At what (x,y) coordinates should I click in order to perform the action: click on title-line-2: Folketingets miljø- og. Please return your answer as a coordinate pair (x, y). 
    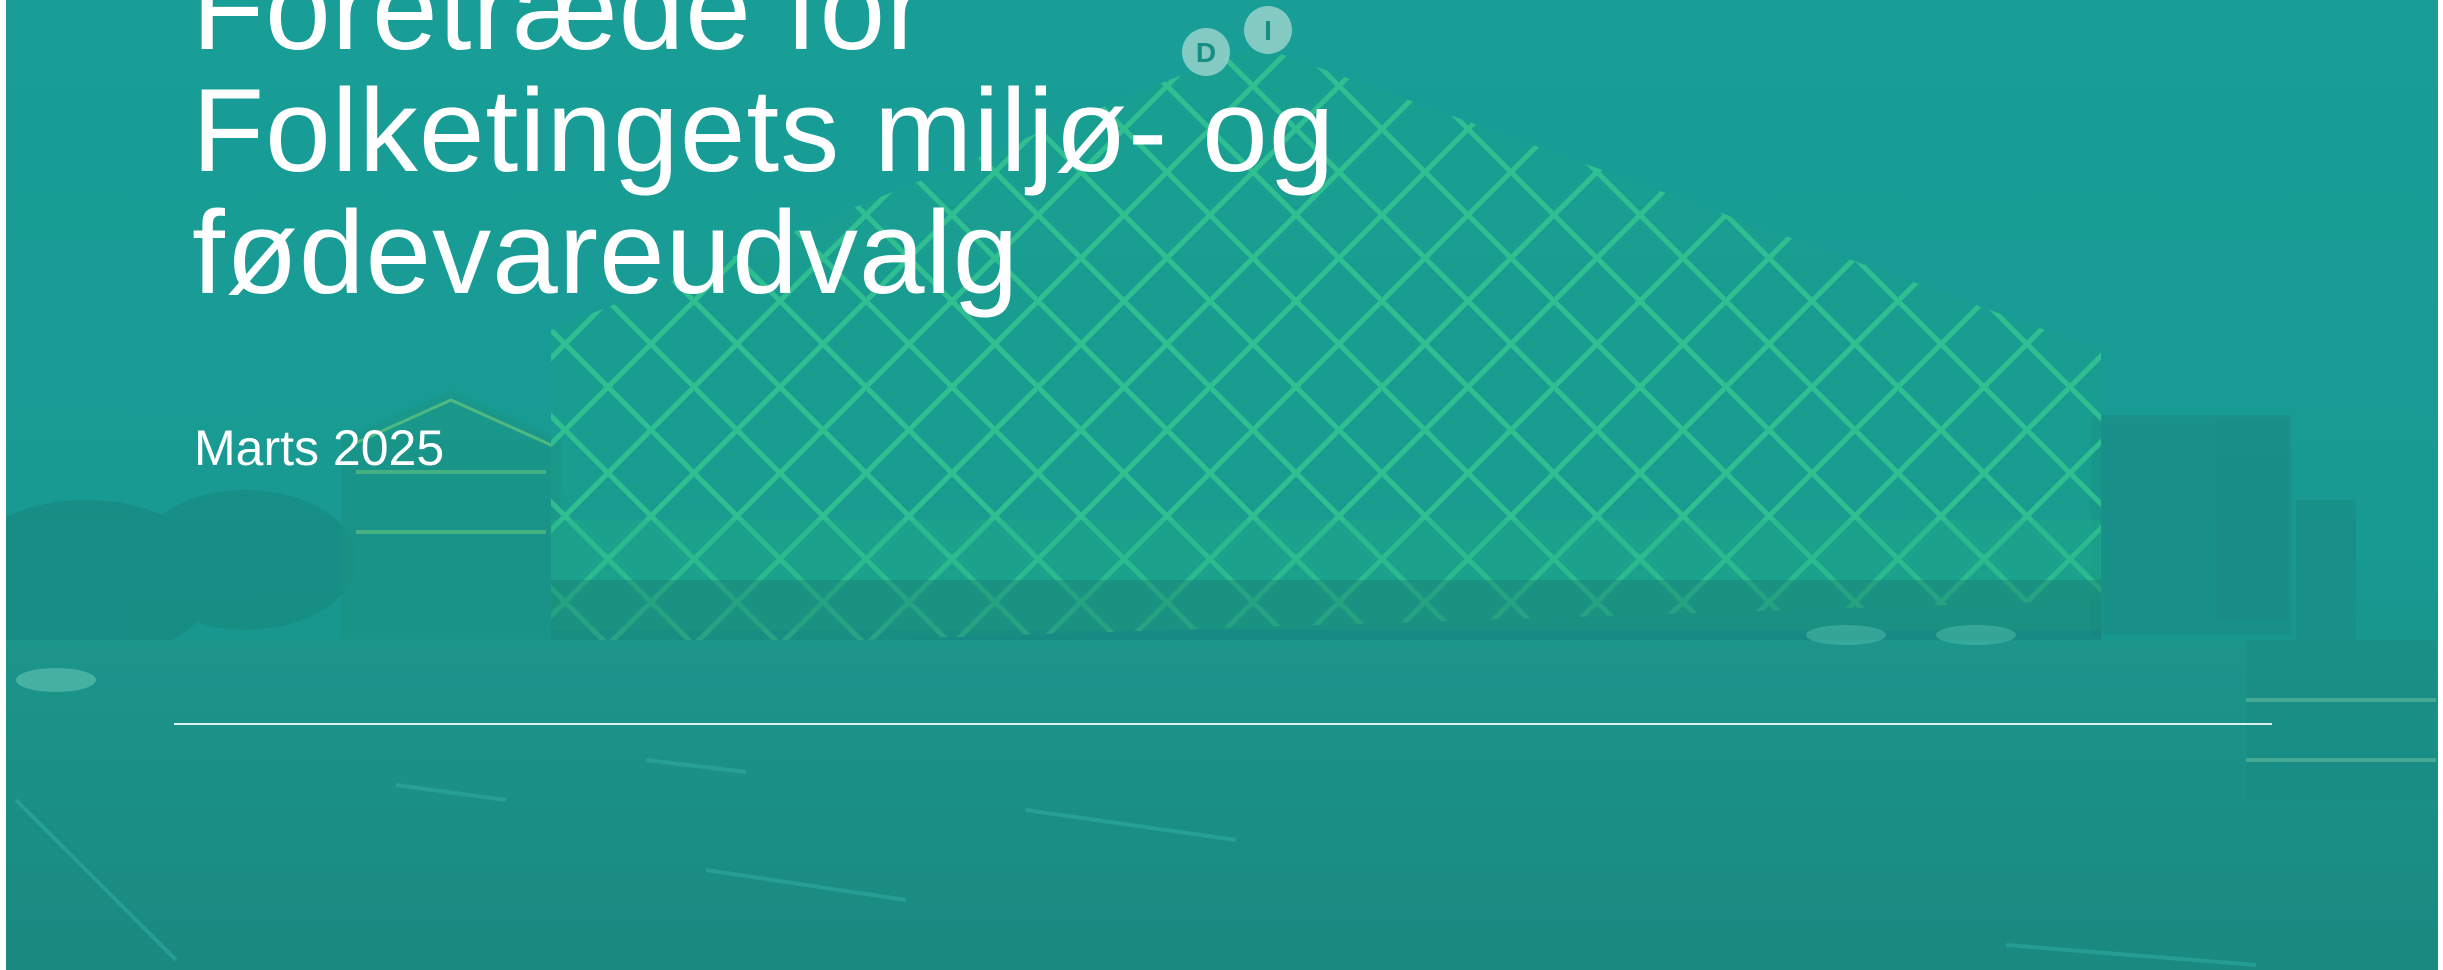
    Looking at the image, I should click on (764, 131).